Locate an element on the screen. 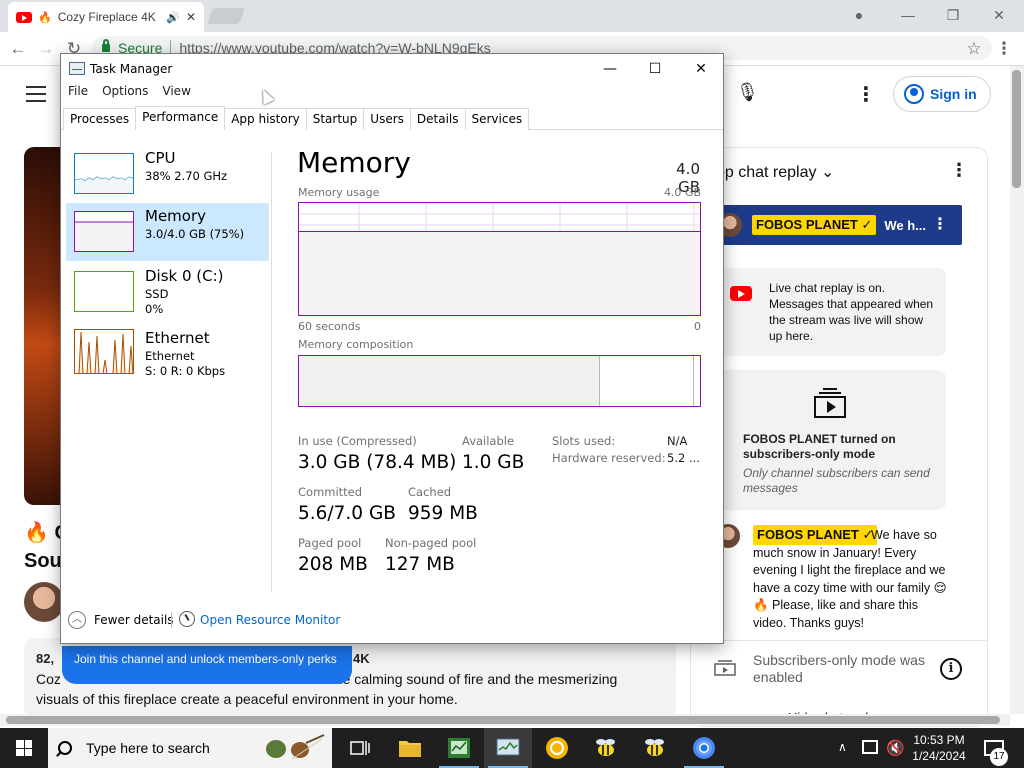 This screenshot has width=1024, height=768. taskbar-chrome is located at coordinates (704, 748).